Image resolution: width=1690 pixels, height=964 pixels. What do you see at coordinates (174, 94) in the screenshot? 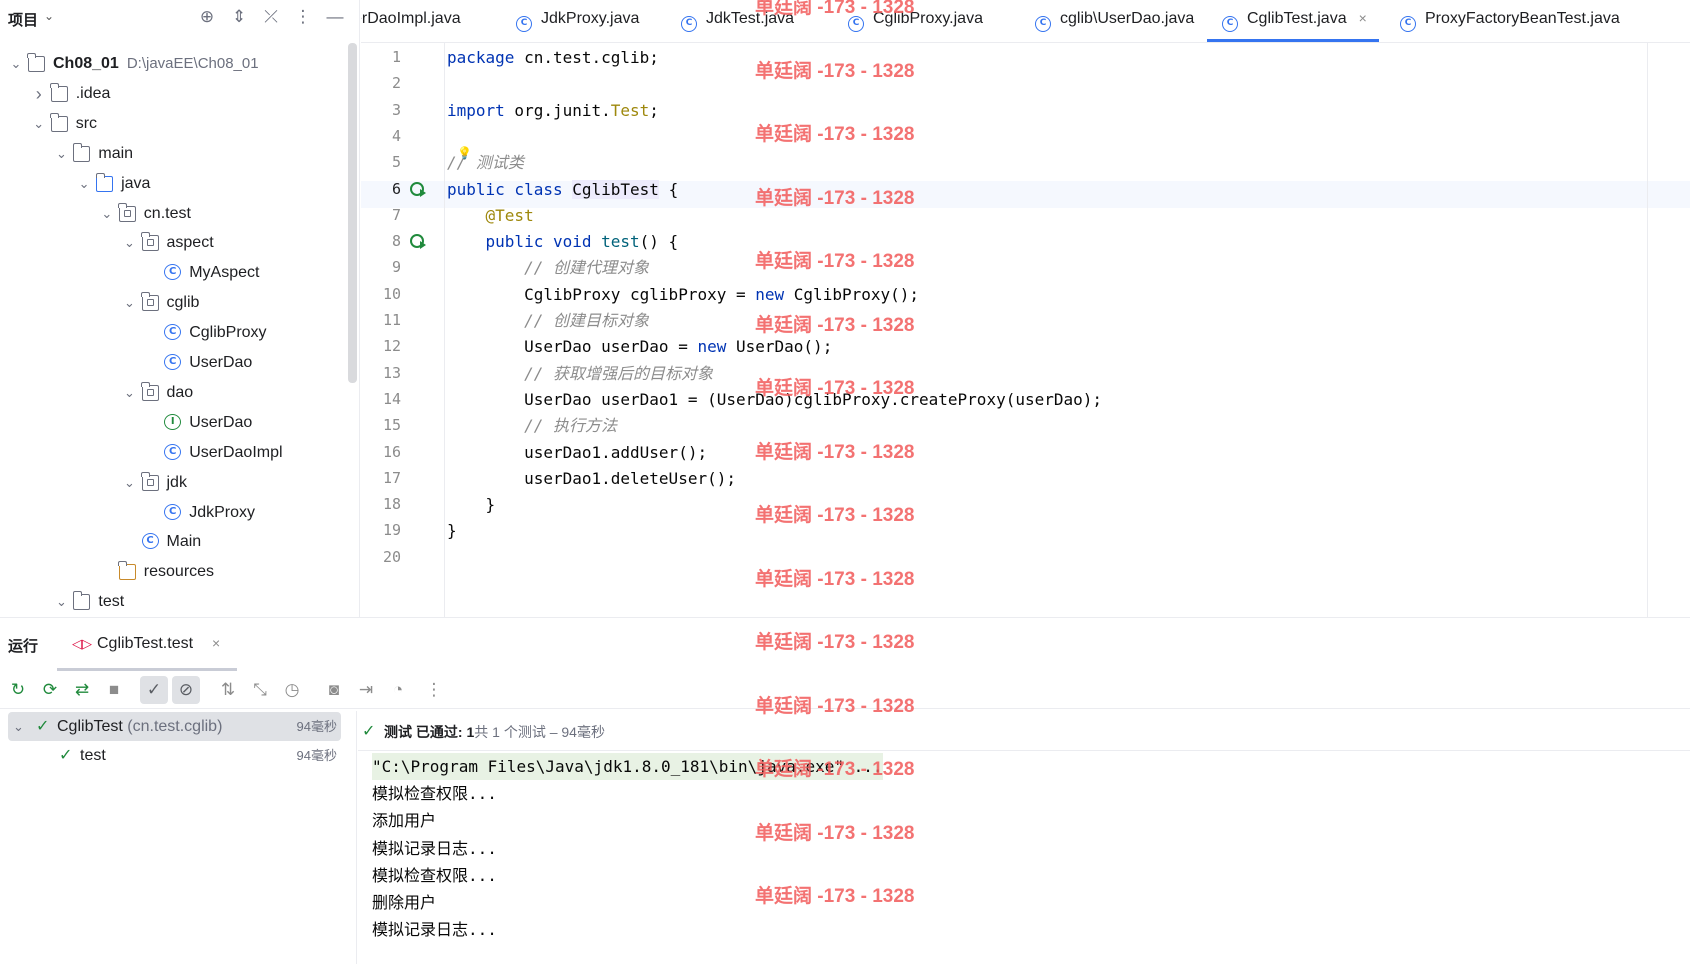
I see `tree-item: › .idea` at bounding box center [174, 94].